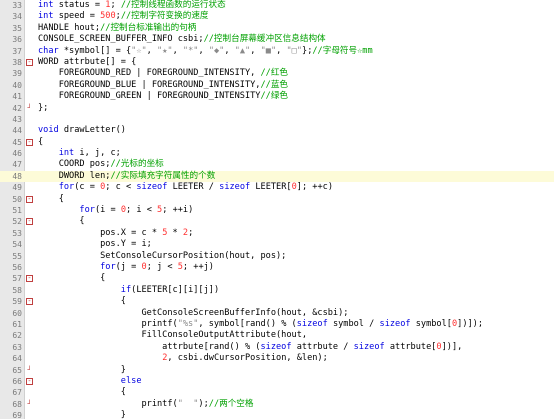 The image size is (554, 419). I want to click on code-line: 62 FillConsoleOutputAttribute(hout,, so click(277, 335).